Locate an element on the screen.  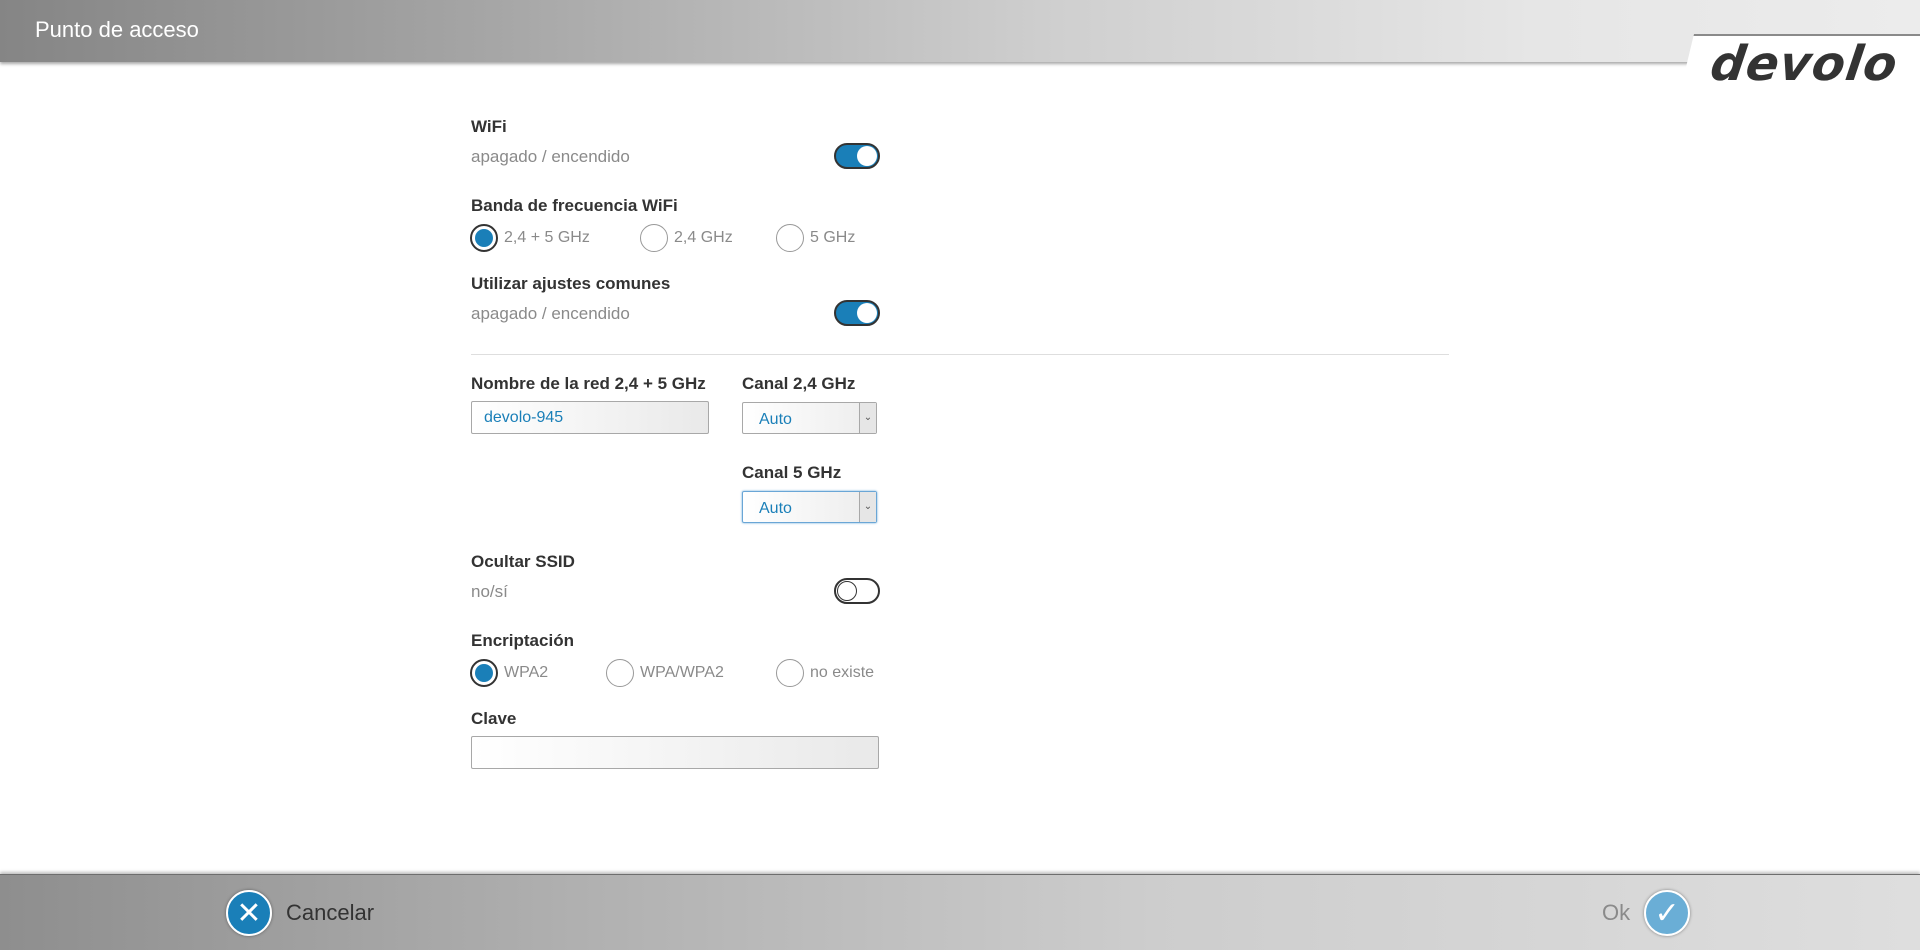
ok-button: Ok ✓ is located at coordinates (1646, 913).